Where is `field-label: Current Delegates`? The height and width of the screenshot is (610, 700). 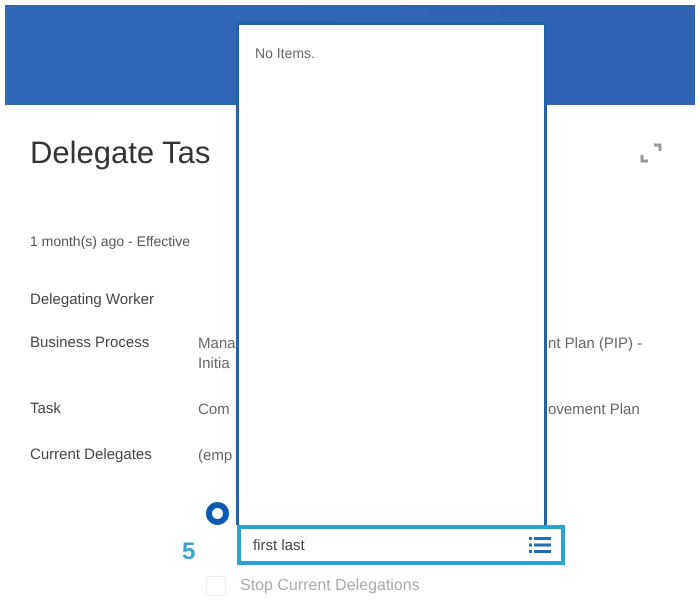
field-label: Current Delegates is located at coordinates (91, 455).